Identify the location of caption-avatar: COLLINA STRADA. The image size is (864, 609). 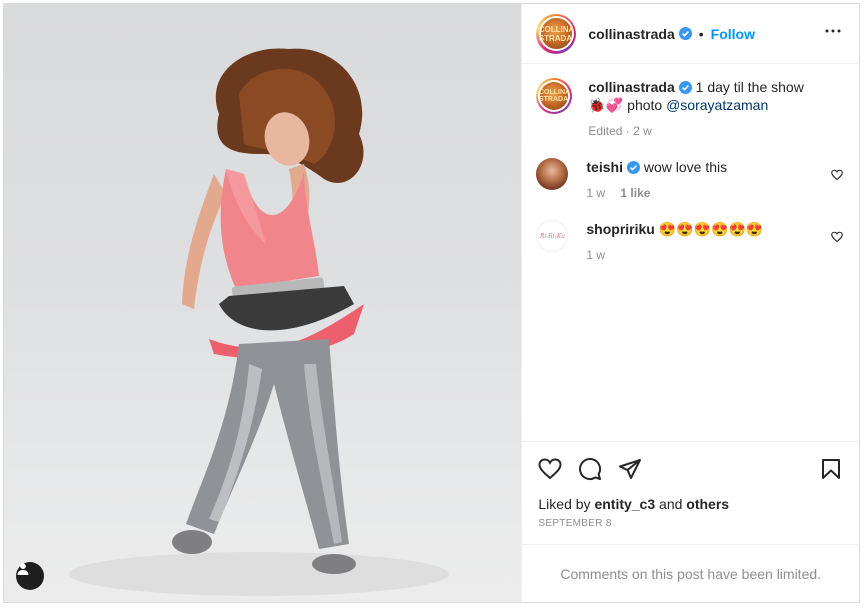
(554, 96).